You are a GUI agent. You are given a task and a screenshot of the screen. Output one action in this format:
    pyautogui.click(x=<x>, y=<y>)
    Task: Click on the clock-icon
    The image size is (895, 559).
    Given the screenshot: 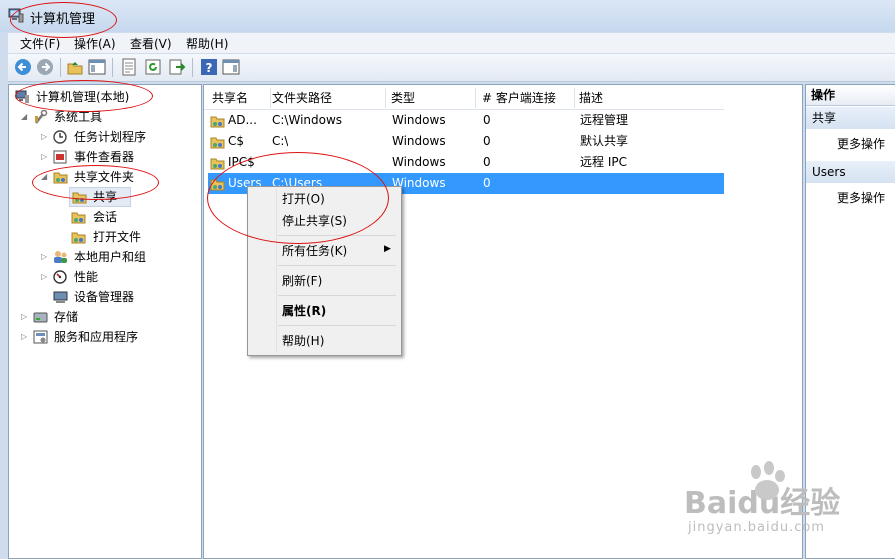 What is the action you would take?
    pyautogui.click(x=60, y=137)
    